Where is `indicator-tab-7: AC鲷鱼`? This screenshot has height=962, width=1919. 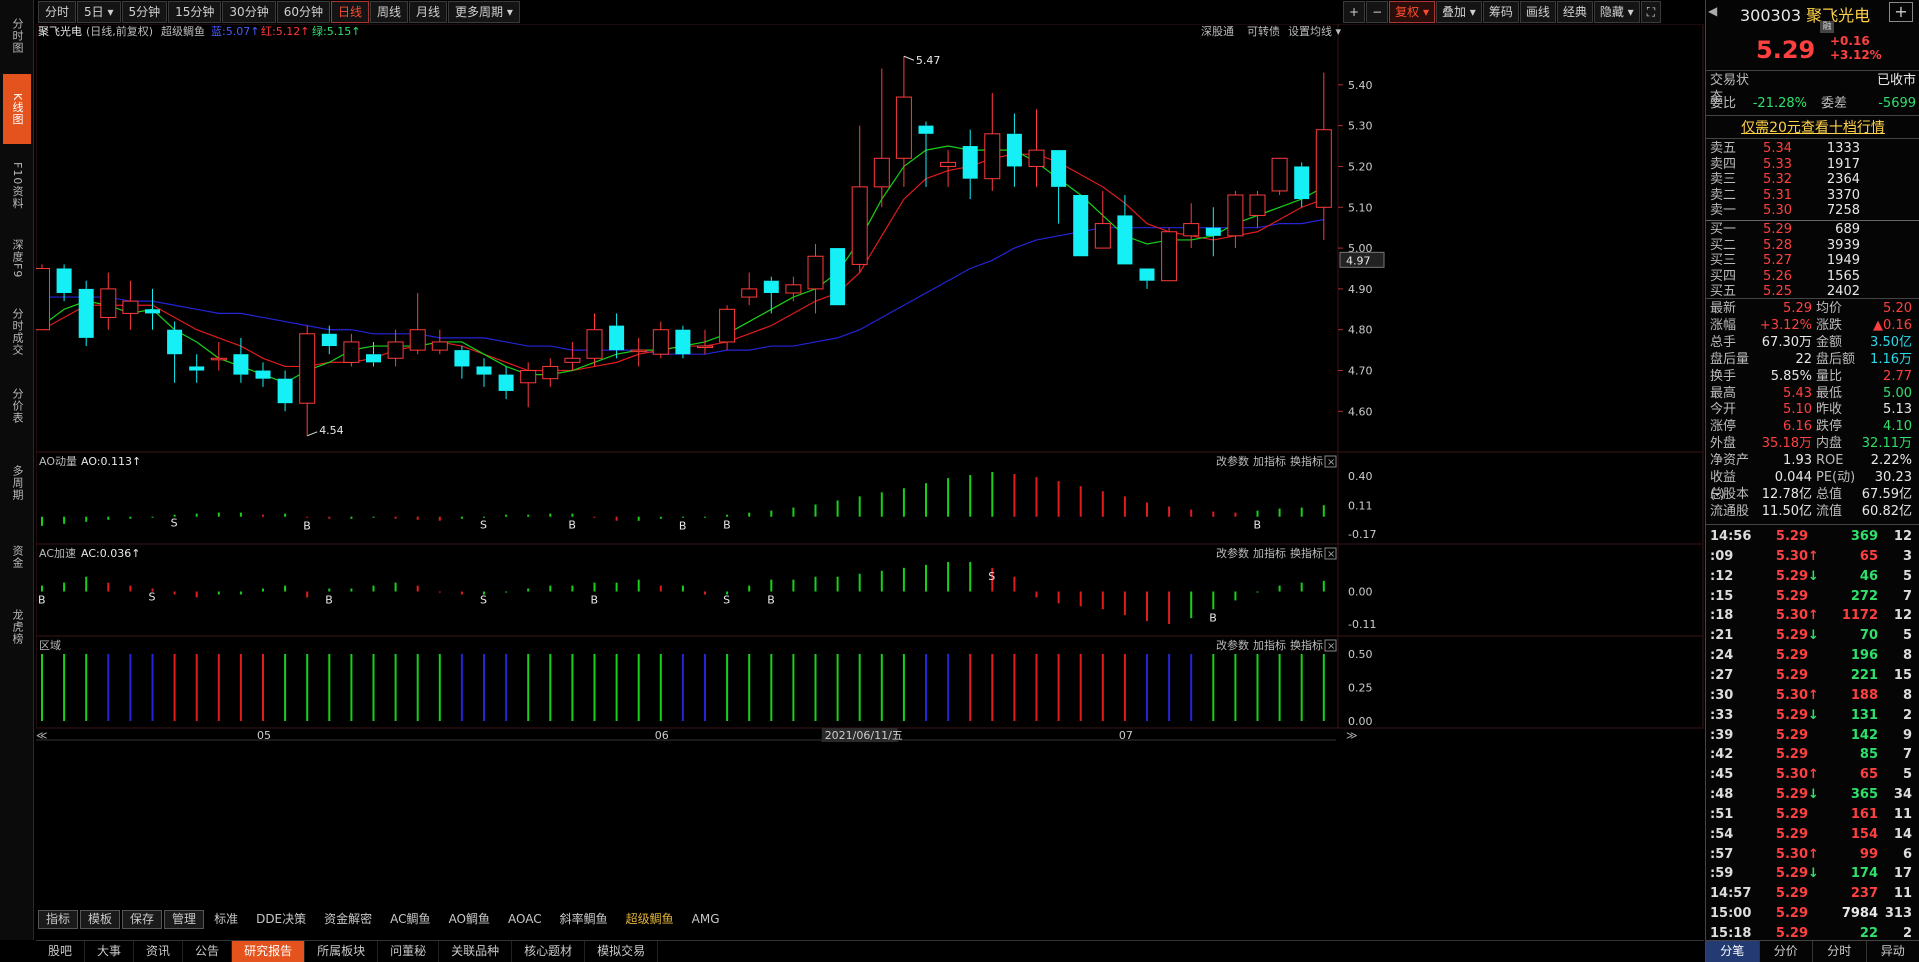 indicator-tab-7: AC鲷鱼 is located at coordinates (410, 919).